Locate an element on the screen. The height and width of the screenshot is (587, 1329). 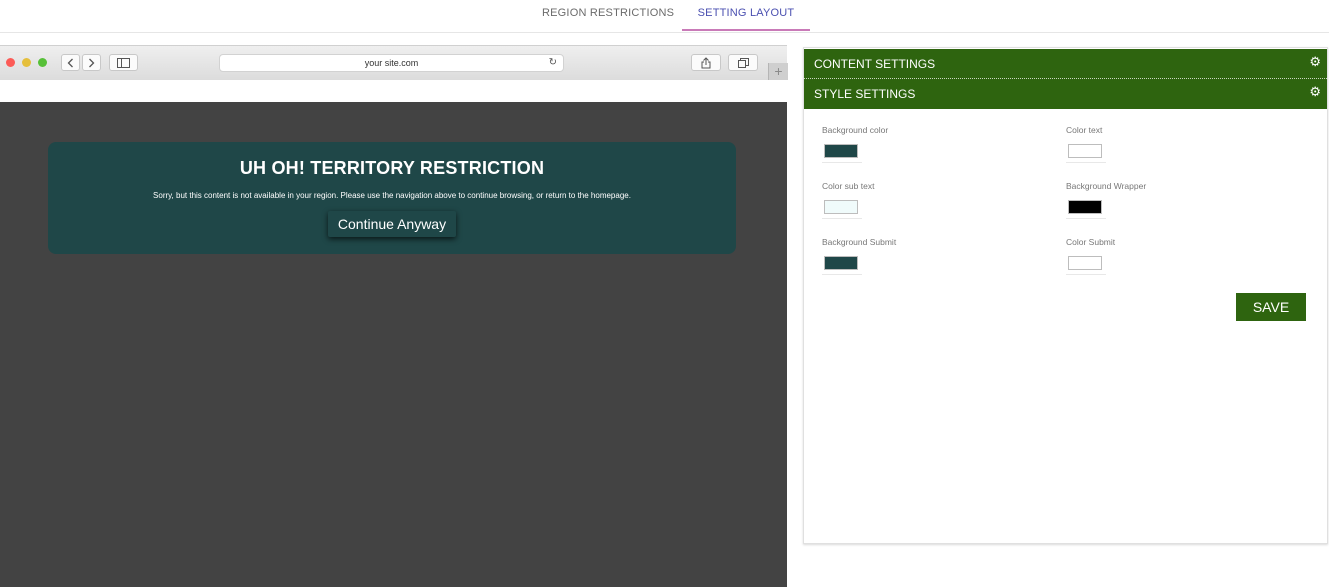
tab-bar: REGION RESTRICTIONS SETTING LAYOUT is located at coordinates (664, 16).